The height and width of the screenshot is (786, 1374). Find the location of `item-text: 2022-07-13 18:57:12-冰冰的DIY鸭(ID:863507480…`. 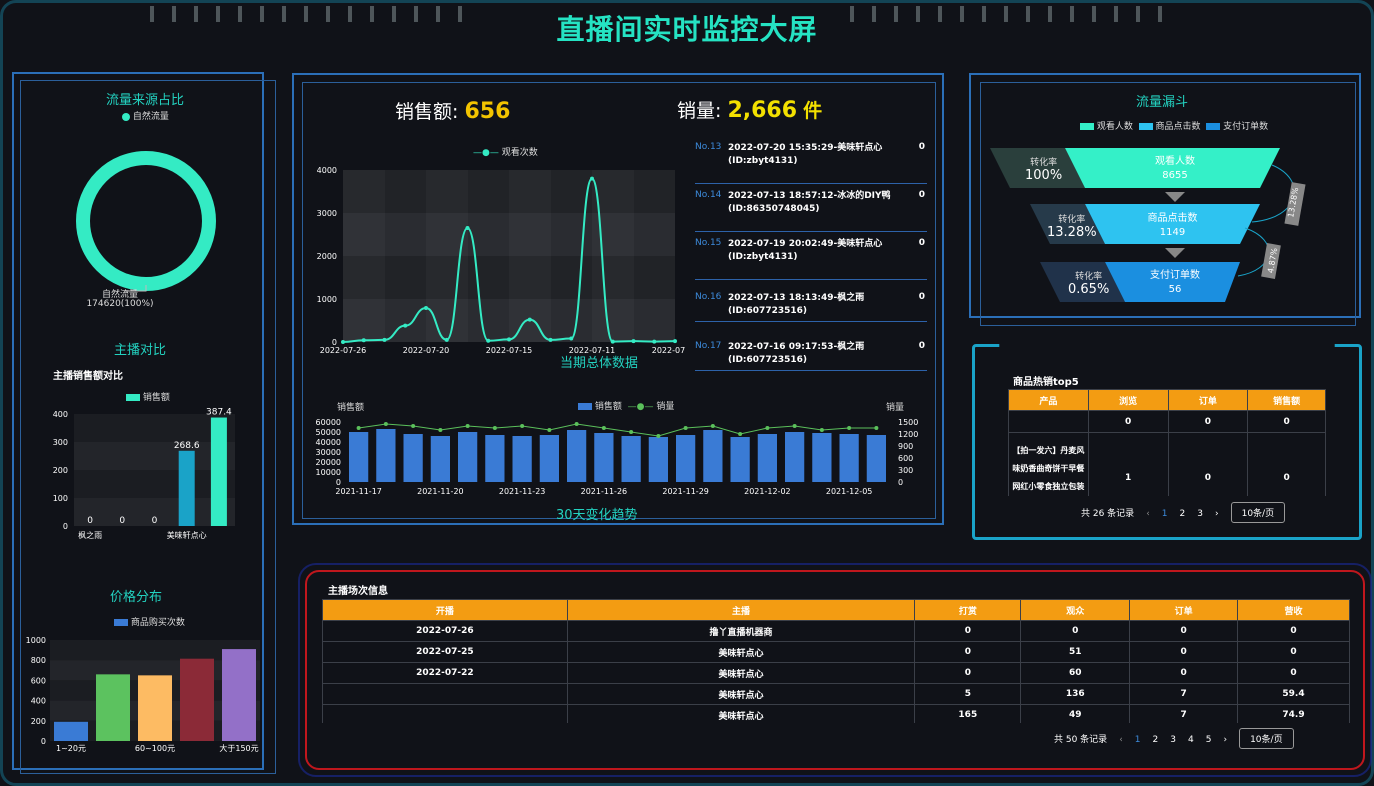

item-text: 2022-07-13 18:57:12-冰冰的DIY鸭(ID:863507480… is located at coordinates (809, 202).